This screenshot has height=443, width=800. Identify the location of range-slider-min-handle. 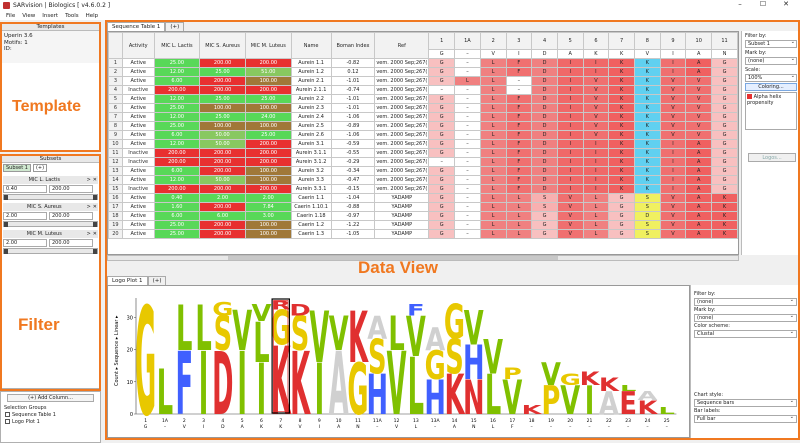
(6, 197).